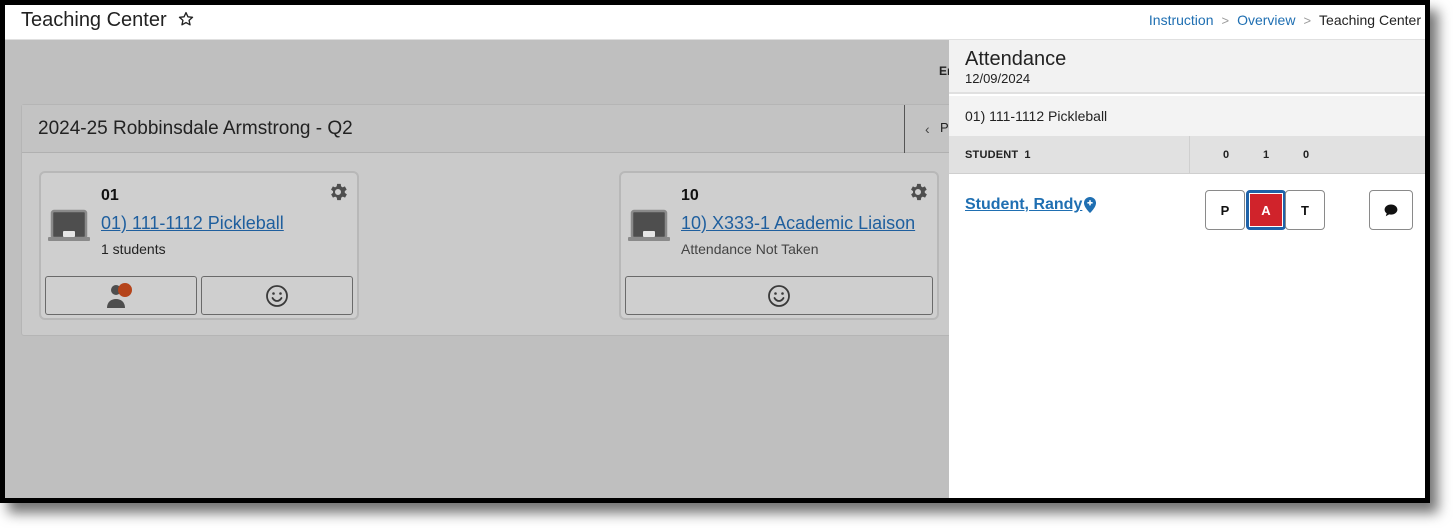 This screenshot has width=1453, height=528. What do you see at coordinates (1226, 155) in the screenshot?
I see `present-count: 0` at bounding box center [1226, 155].